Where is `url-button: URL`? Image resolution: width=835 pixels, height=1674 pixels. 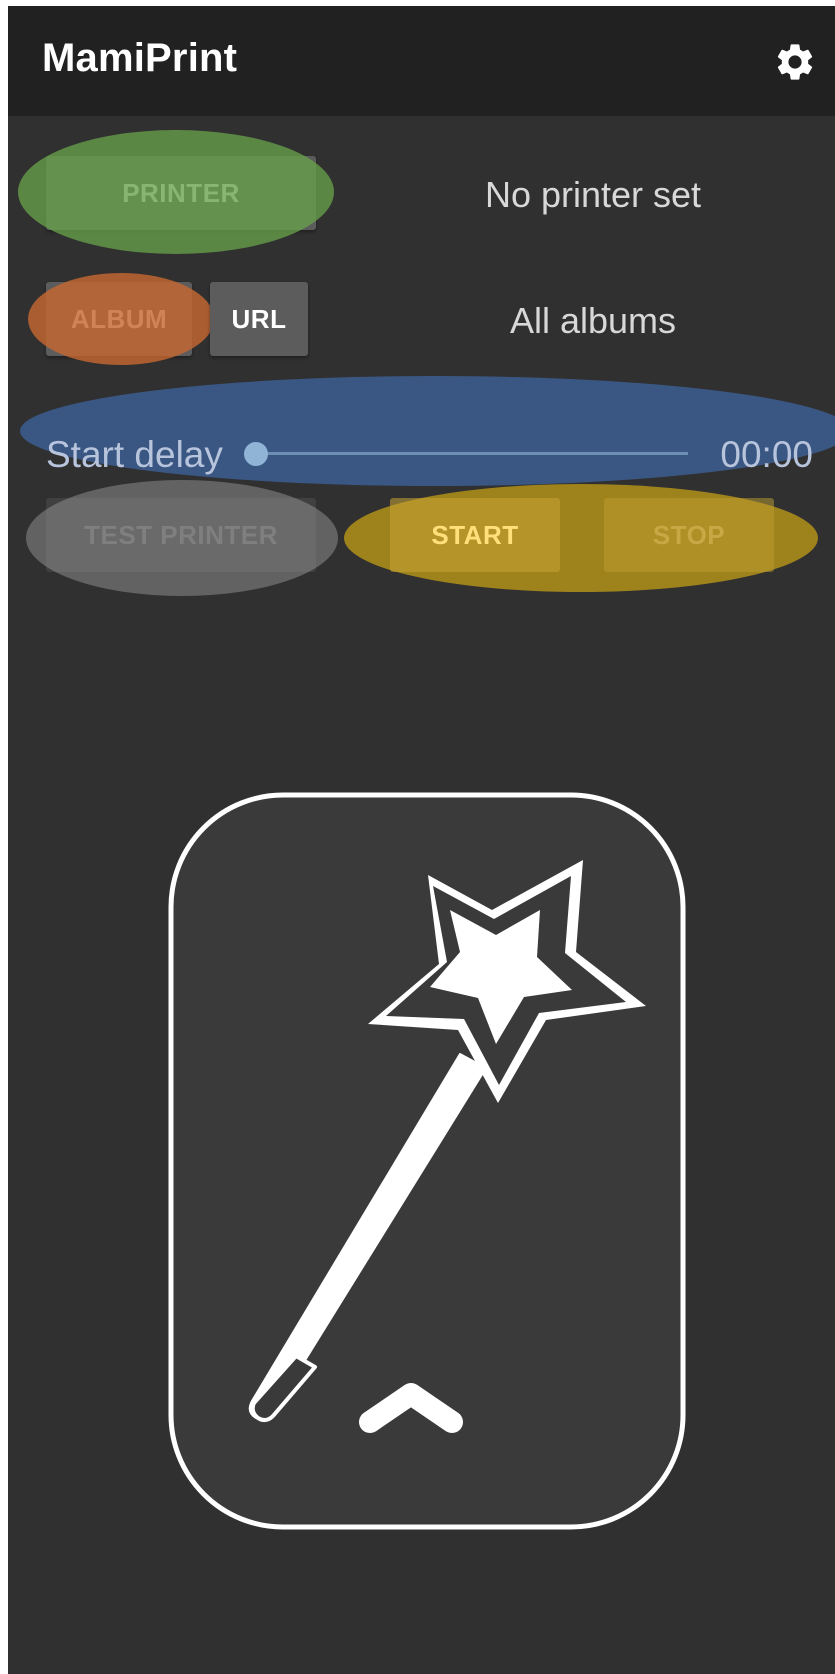 url-button: URL is located at coordinates (259, 319).